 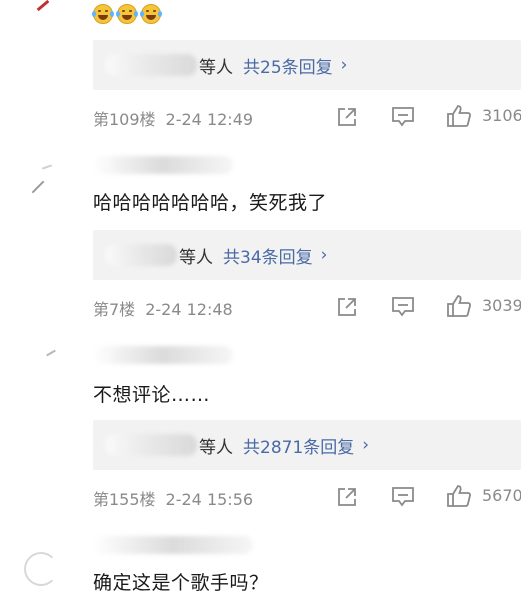 I want to click on floor-number: 第7楼, so click(x=114, y=309).